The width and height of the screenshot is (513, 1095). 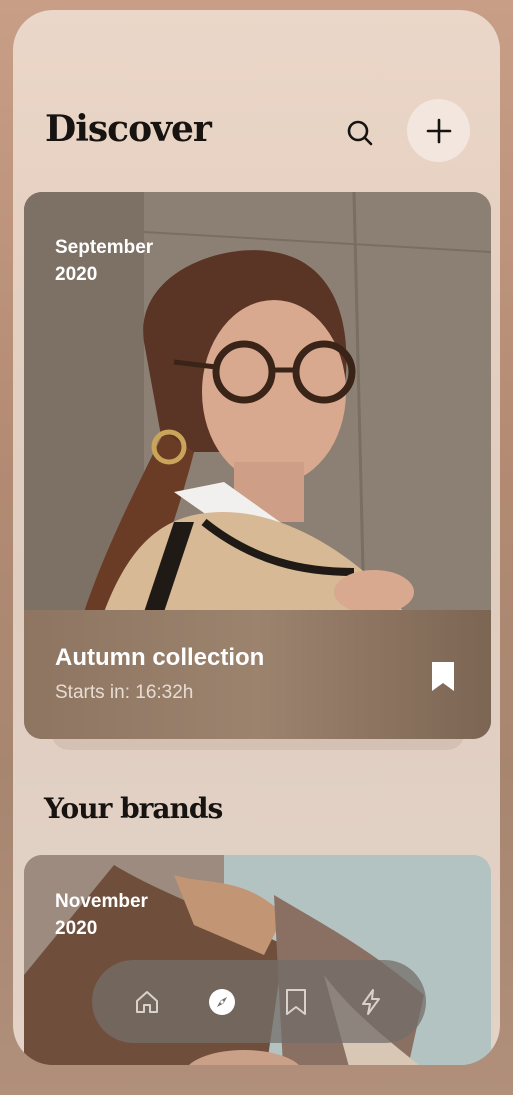 I want to click on collection-name: Autumn collection, so click(x=160, y=657).